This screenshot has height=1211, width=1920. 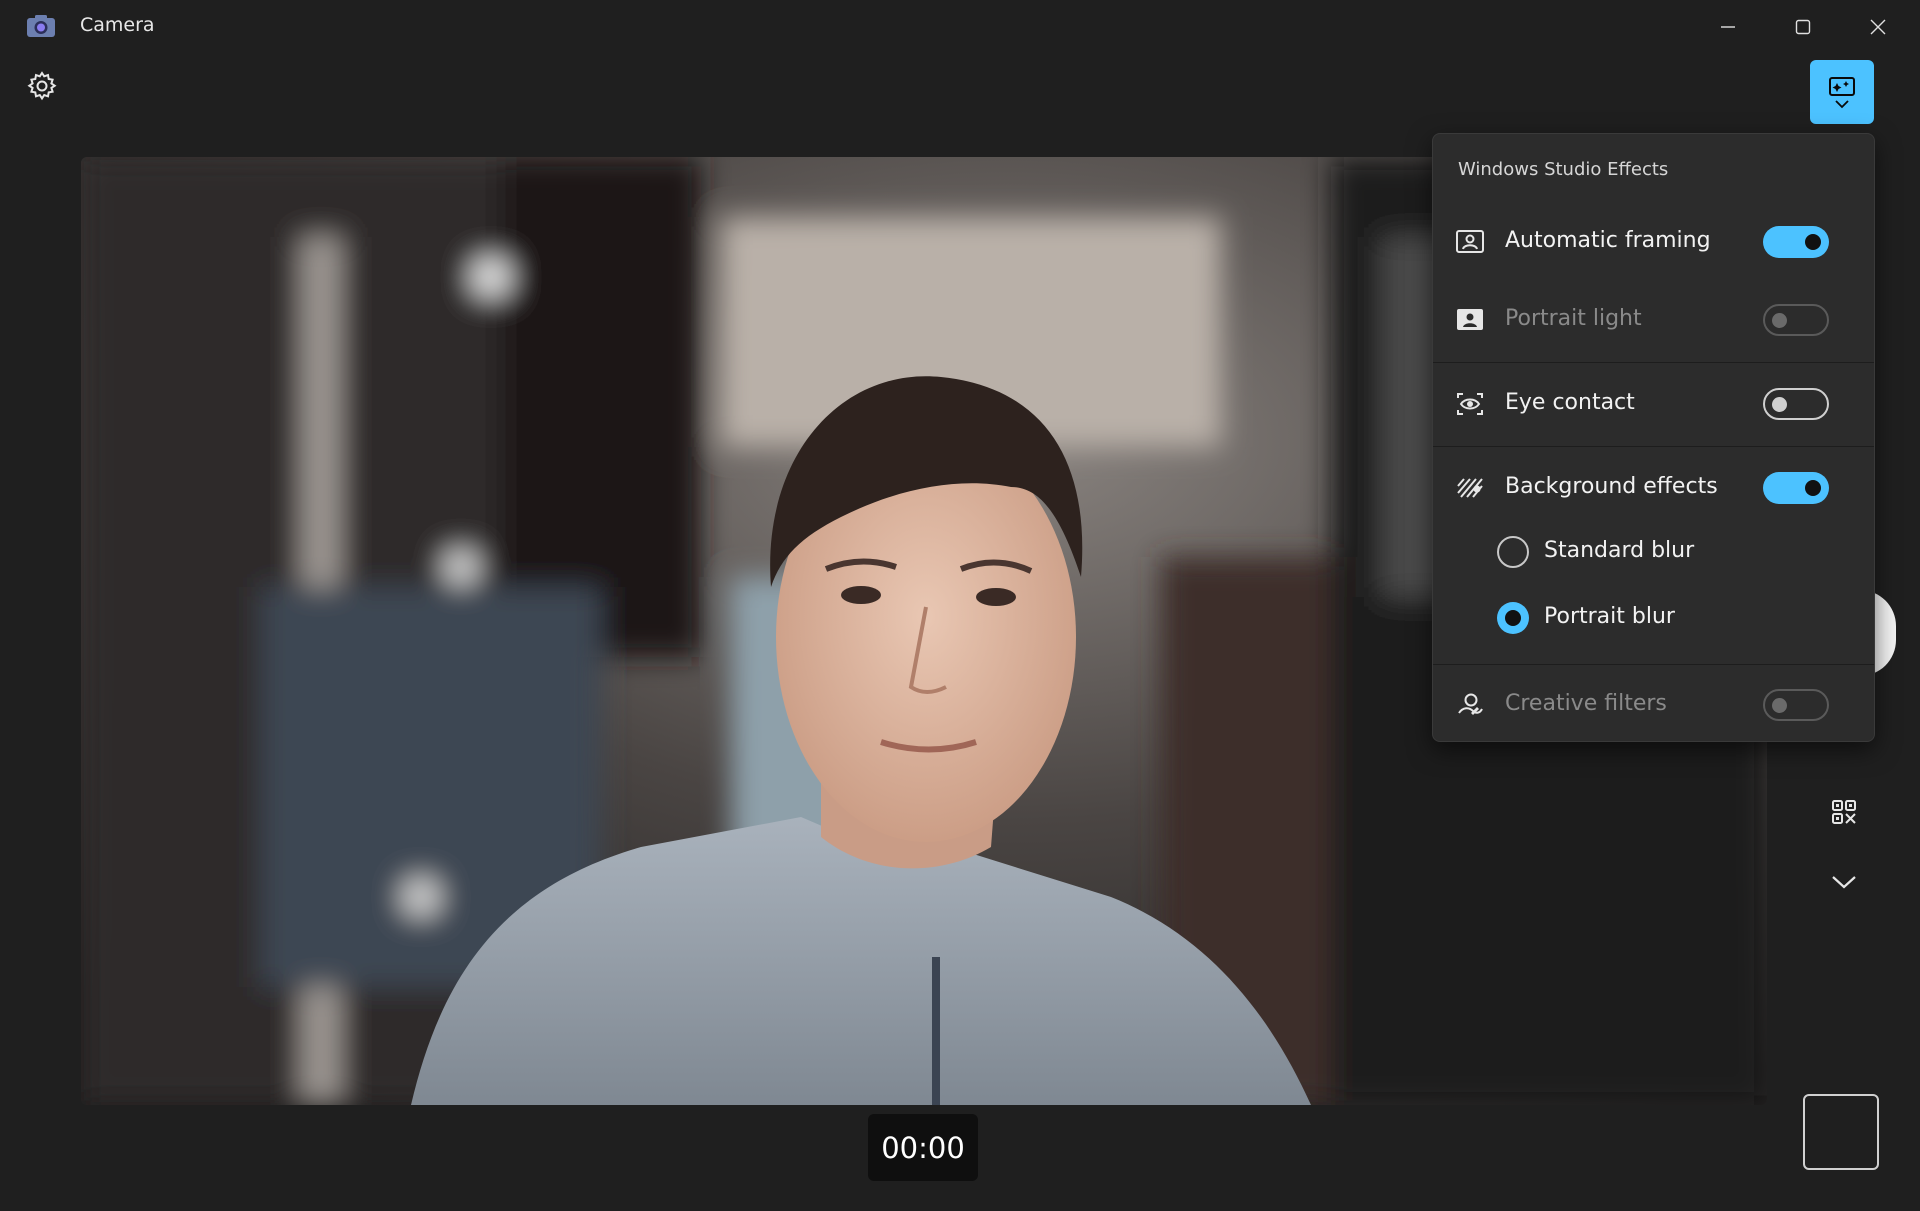 I want to click on standard-blur-radio, so click(x=1513, y=552).